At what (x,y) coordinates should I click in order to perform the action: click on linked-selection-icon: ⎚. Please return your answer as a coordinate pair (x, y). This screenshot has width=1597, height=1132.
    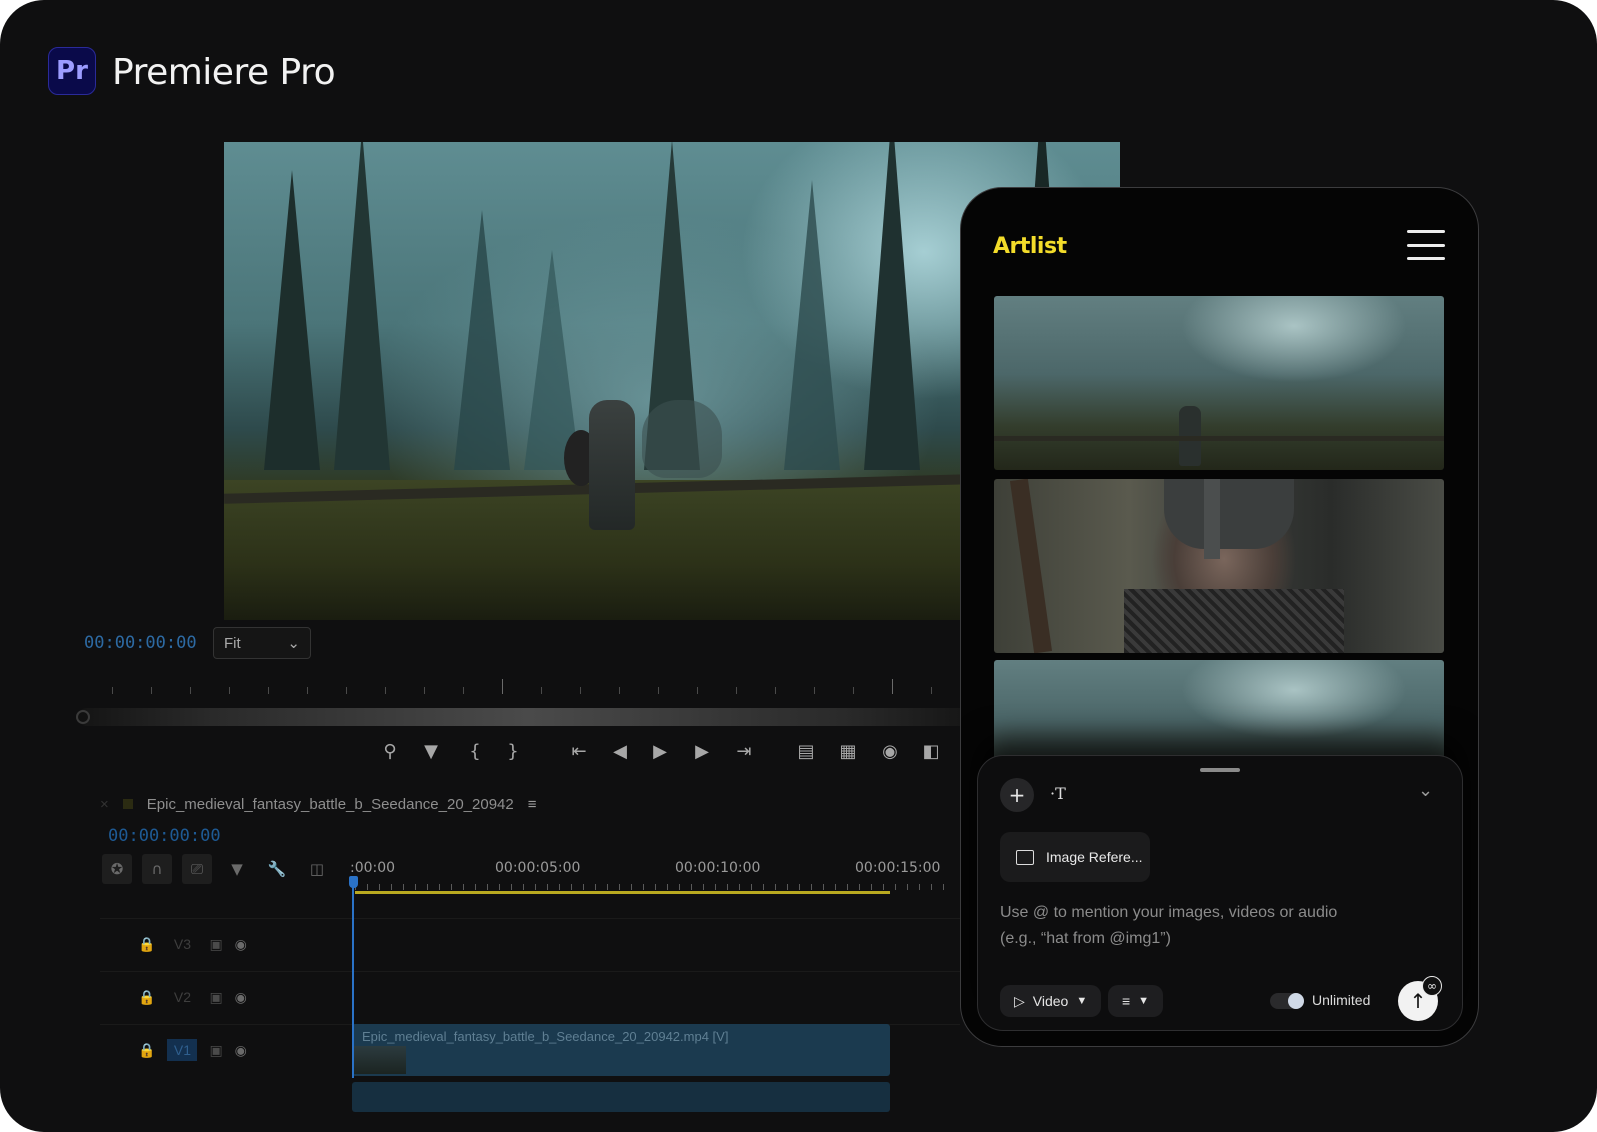
    Looking at the image, I should click on (197, 869).